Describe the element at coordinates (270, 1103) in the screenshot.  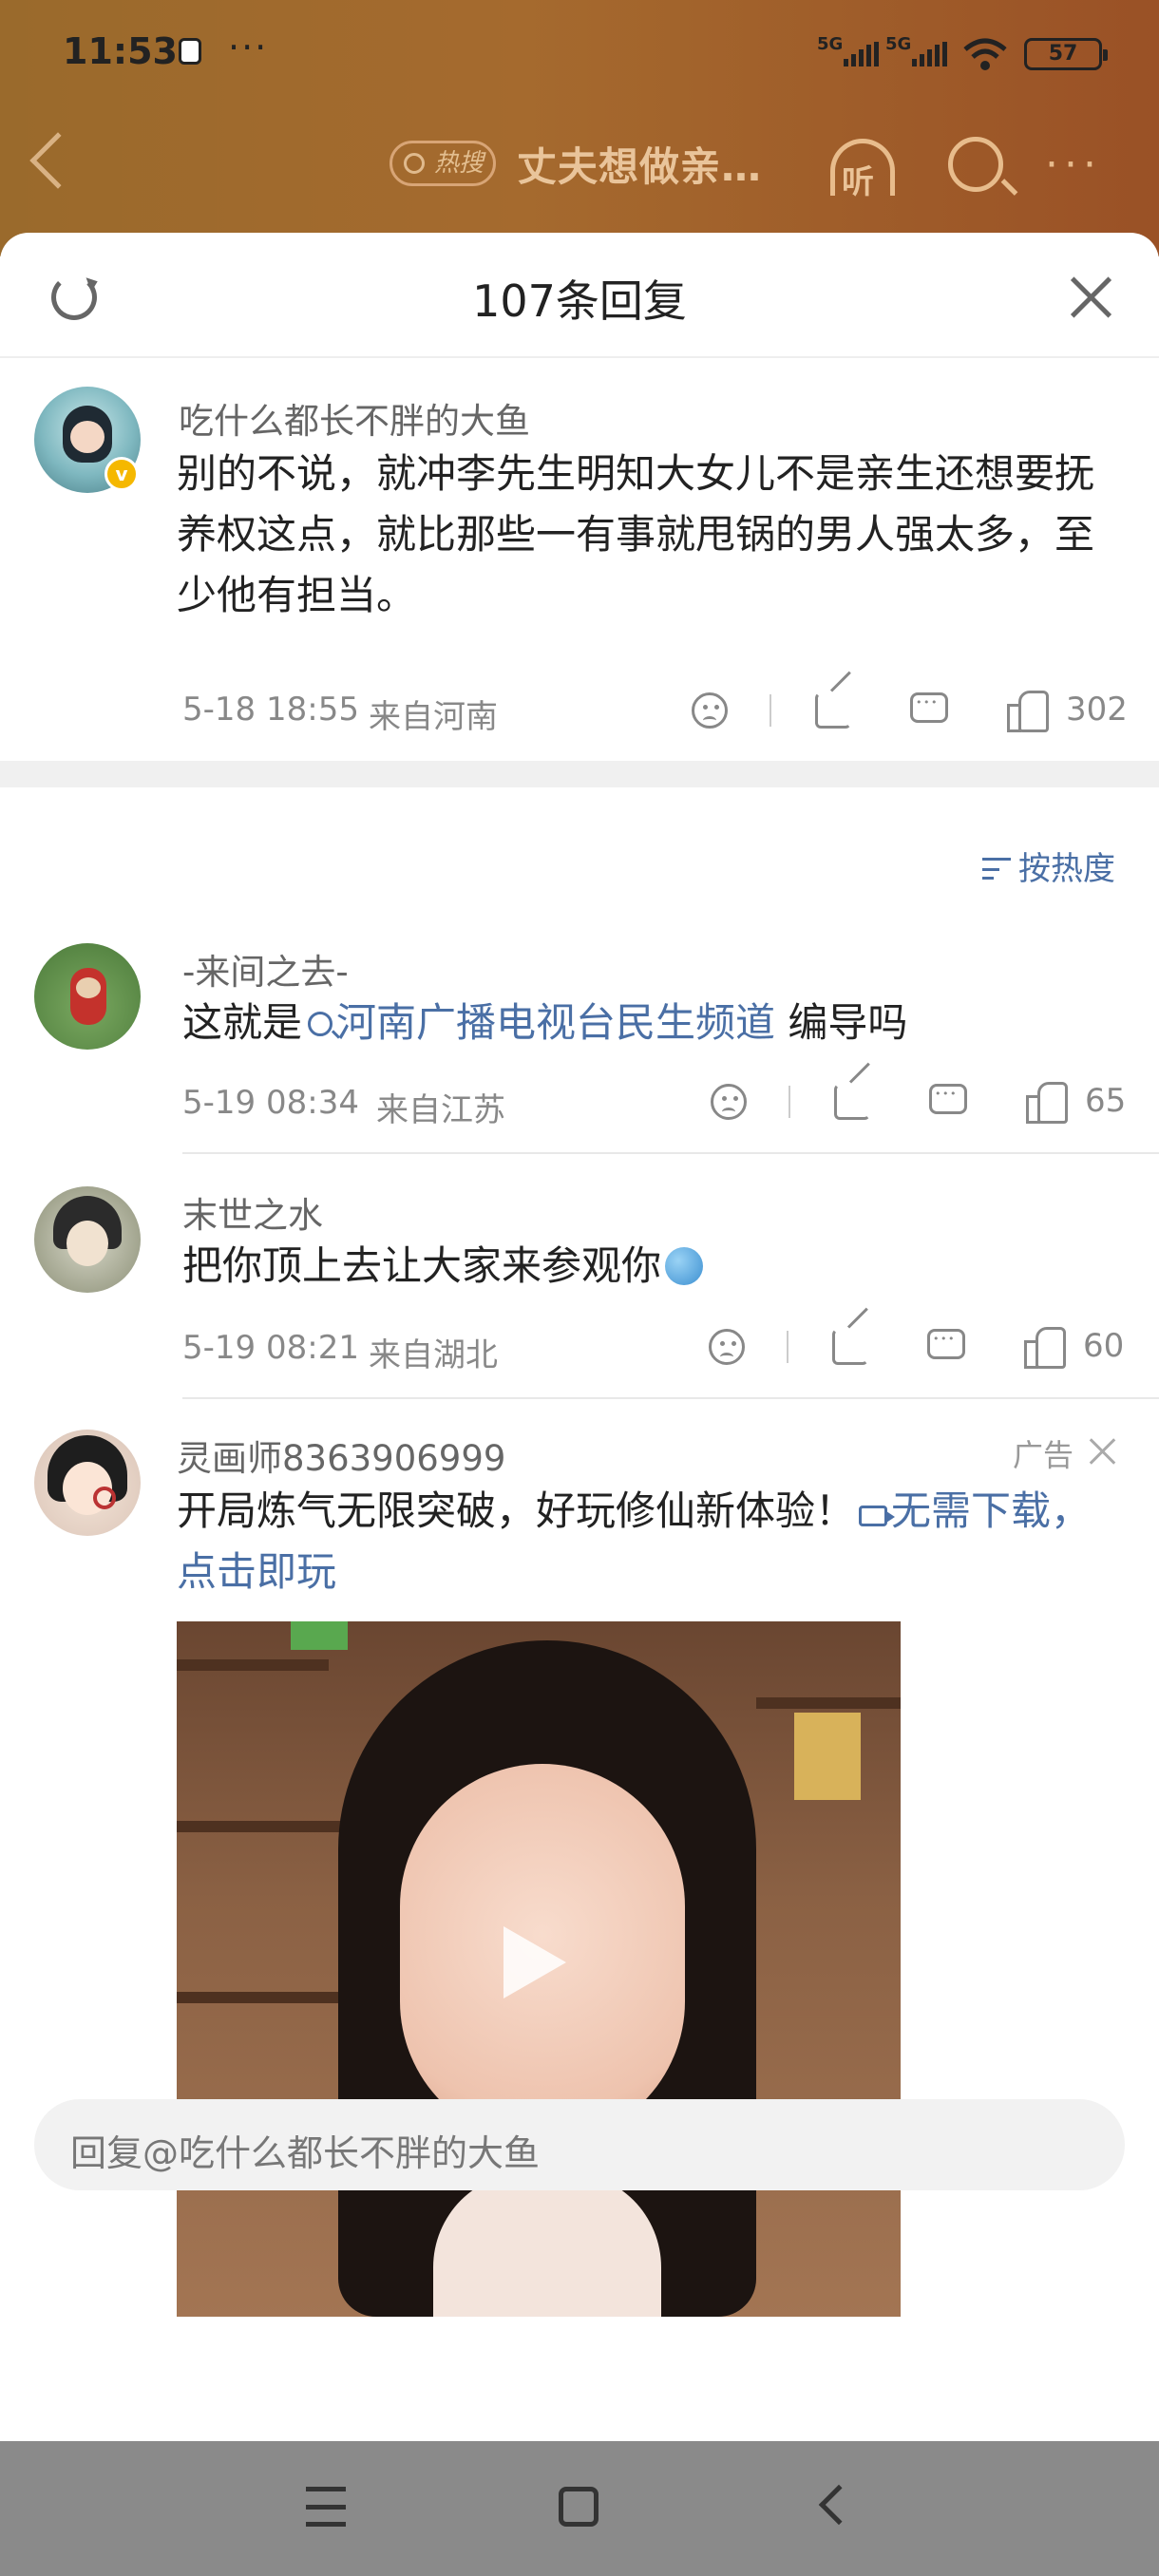
I see `reply-date: 5-19 08:34` at that location.